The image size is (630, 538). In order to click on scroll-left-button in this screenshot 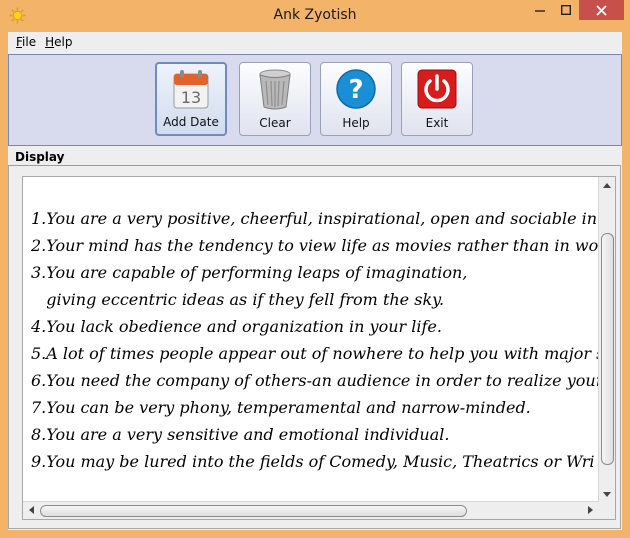, I will do `click(31, 510)`.